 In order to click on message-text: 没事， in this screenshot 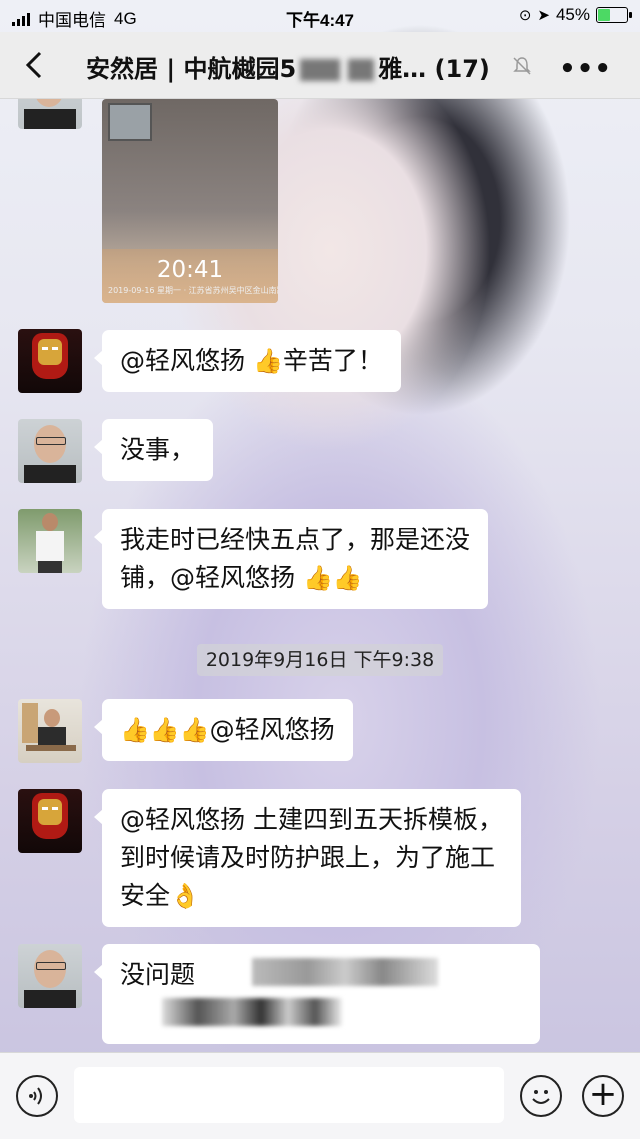, I will do `click(158, 449)`.